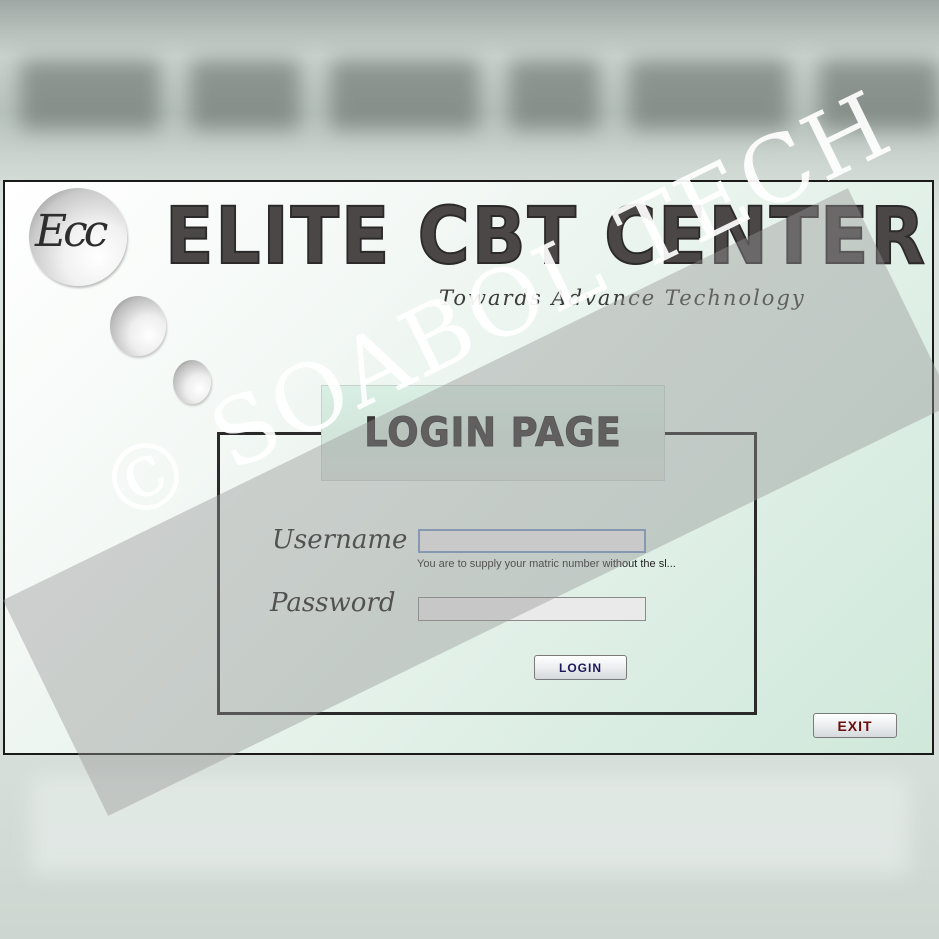  Describe the element at coordinates (138, 326) in the screenshot. I see `decorative-bubble-large` at that location.